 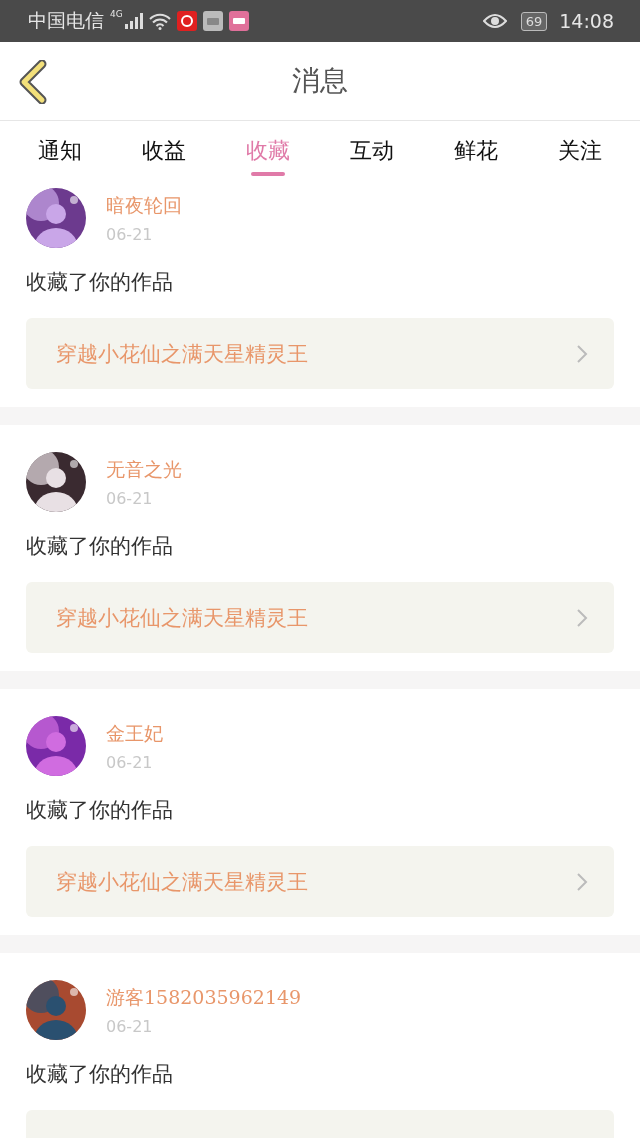 What do you see at coordinates (144, 469) in the screenshot?
I see `user-name: 无音之光` at bounding box center [144, 469].